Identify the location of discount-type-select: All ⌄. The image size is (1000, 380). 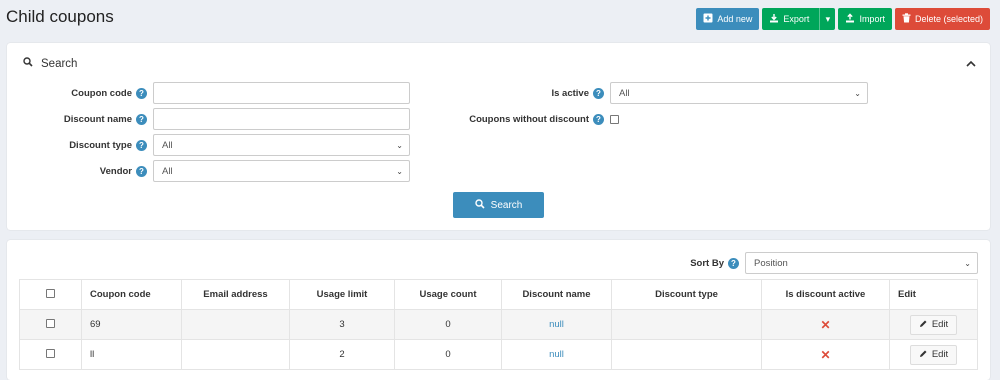
(281, 145).